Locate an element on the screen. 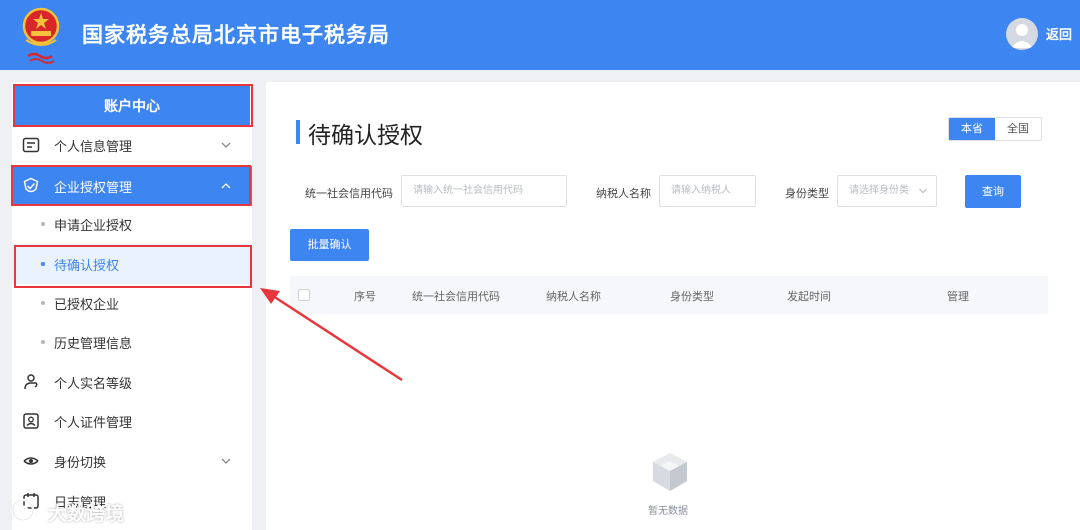 The height and width of the screenshot is (530, 1080). column-header-initiated-time: 发起时间 is located at coordinates (809, 296).